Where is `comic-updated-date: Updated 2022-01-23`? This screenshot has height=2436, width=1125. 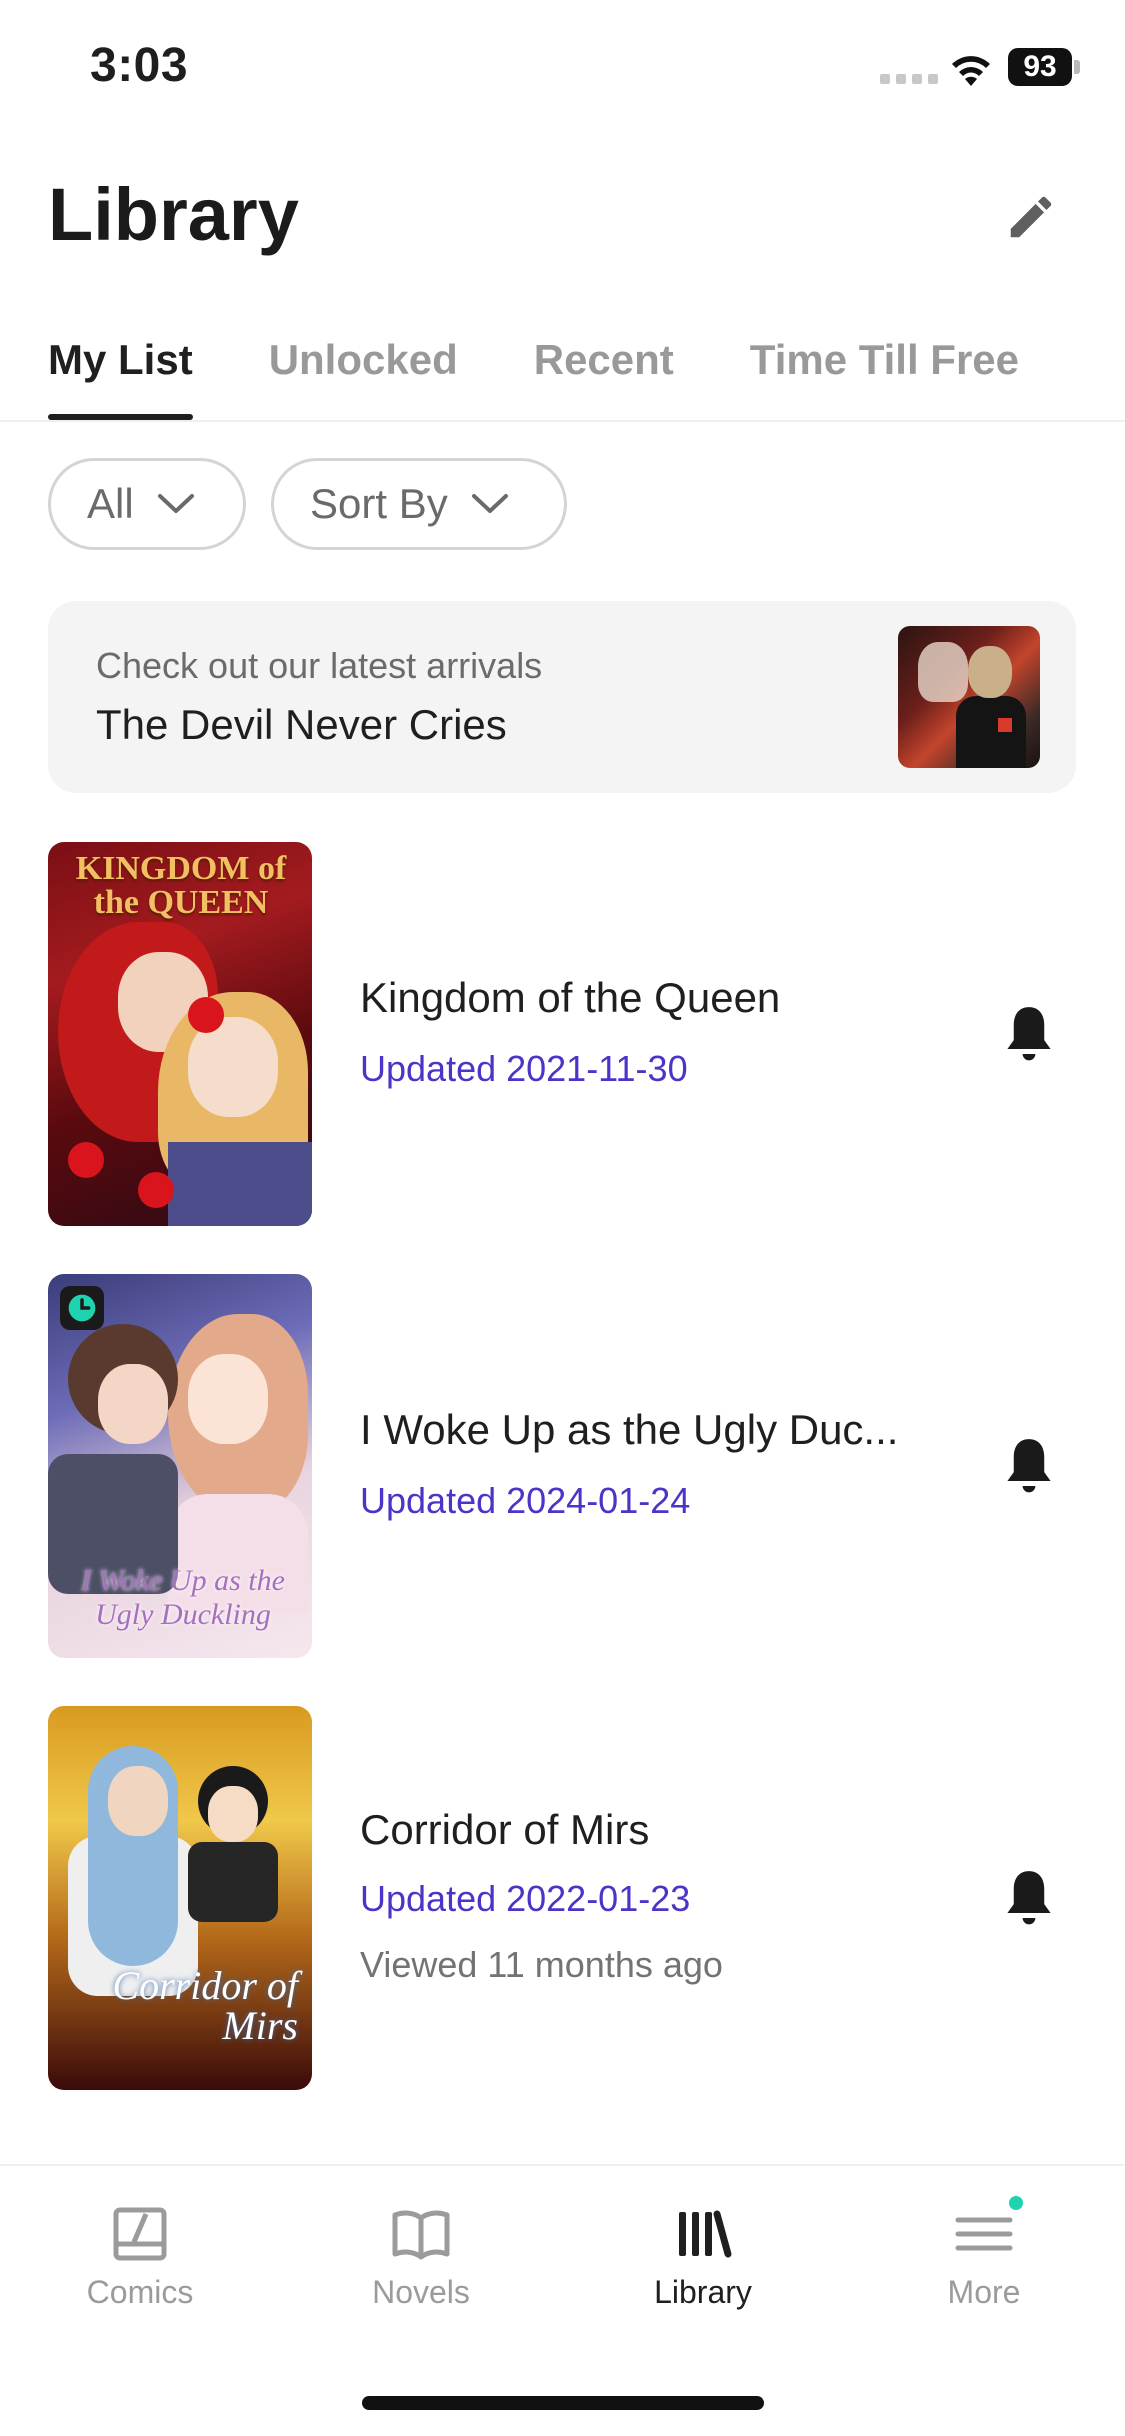 comic-updated-date: Updated 2022-01-23 is located at coordinates (525, 1898).